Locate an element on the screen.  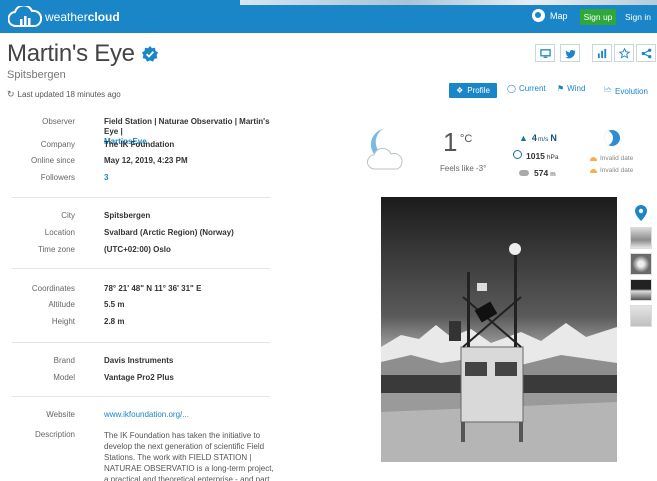
top-navigation-bar: weathercloud Map Sign up Sign in is located at coordinates (328, 16).